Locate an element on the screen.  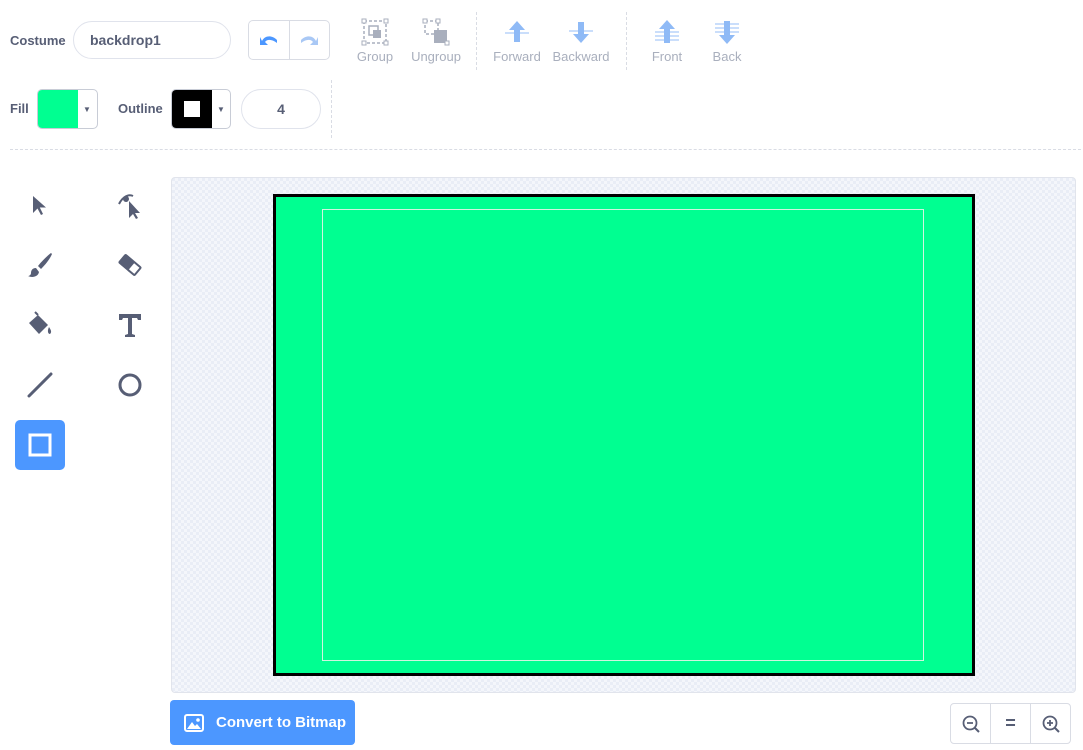
forward-label: Forward is located at coordinates (517, 56).